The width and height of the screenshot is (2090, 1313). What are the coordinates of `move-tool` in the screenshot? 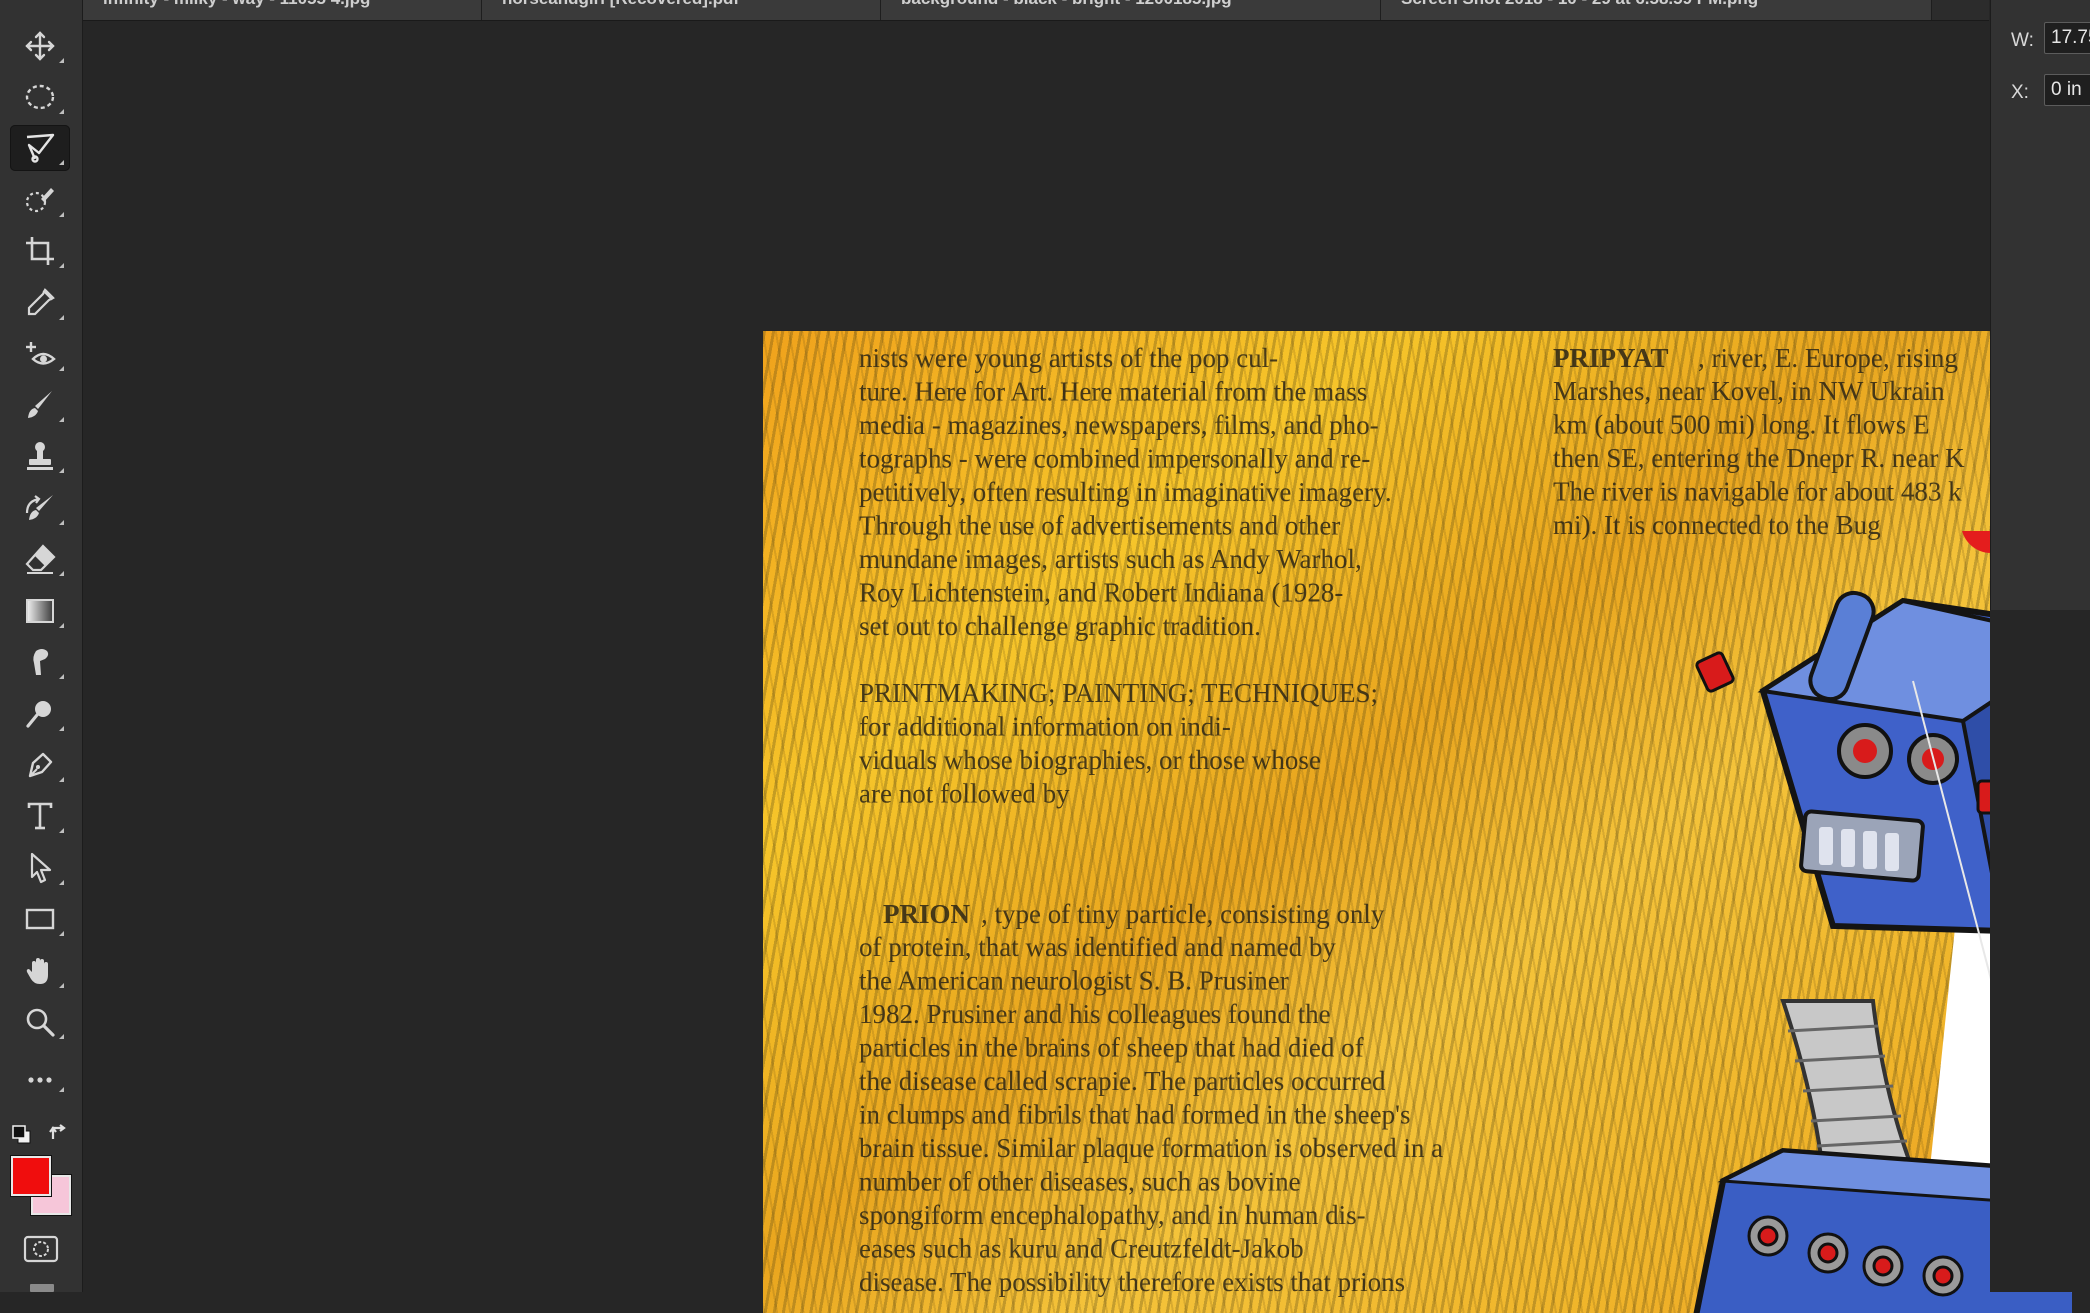 It's located at (40, 46).